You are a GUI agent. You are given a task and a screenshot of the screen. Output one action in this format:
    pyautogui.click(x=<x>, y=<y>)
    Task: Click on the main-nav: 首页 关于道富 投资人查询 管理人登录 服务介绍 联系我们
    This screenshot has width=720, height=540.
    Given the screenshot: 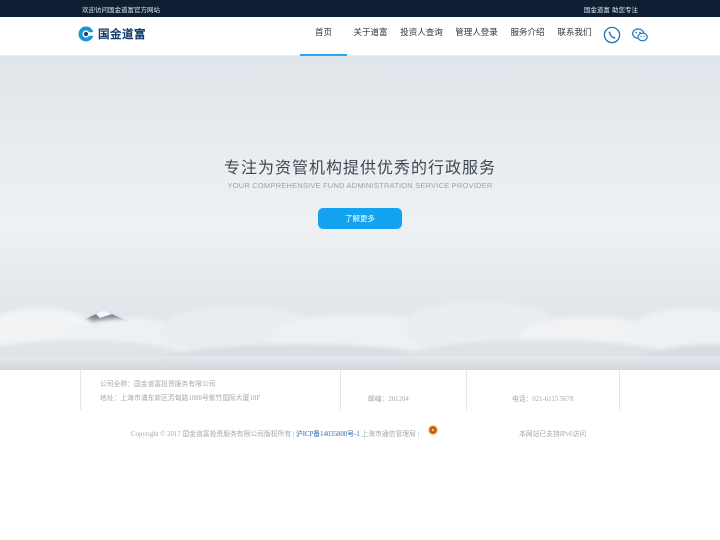 What is the action you would take?
    pyautogui.click(x=449, y=36)
    